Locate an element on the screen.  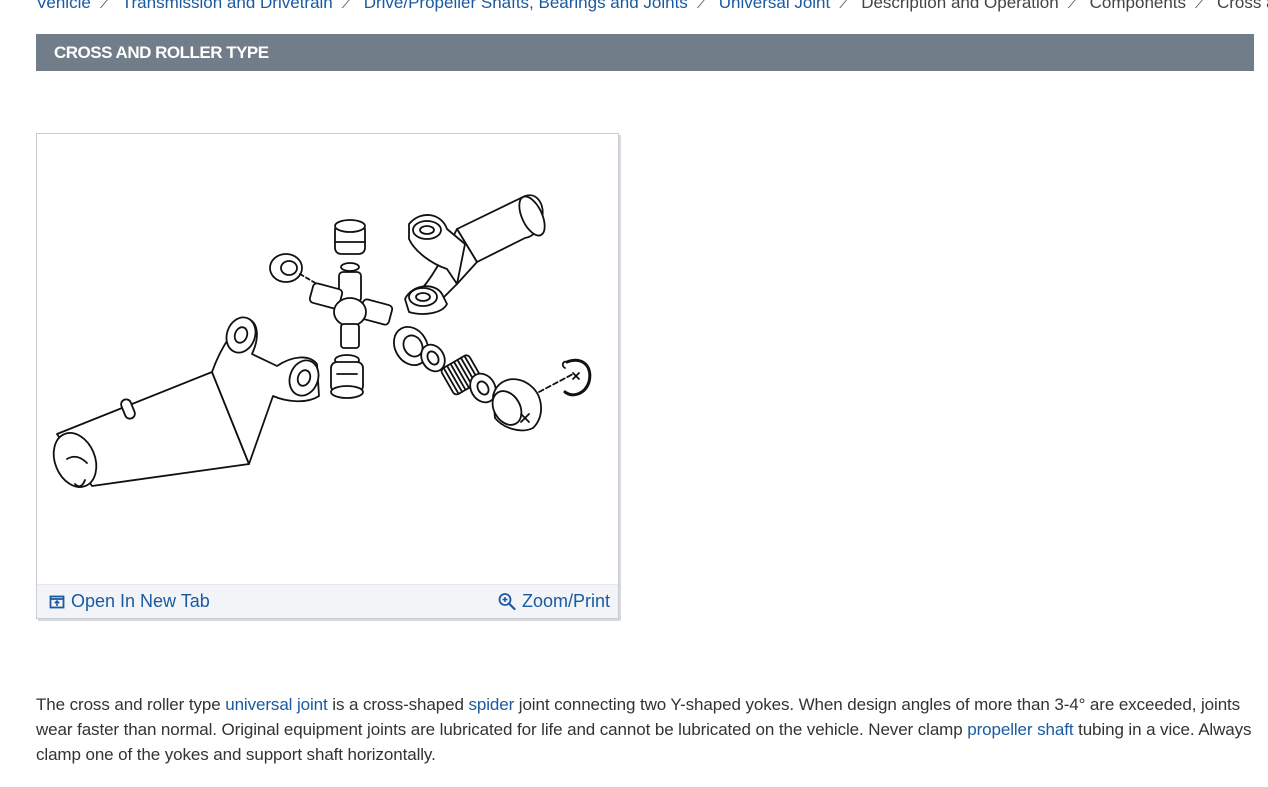
breadcrumb-item-current: Cross and Roller Type is located at coordinates (1242, 6).